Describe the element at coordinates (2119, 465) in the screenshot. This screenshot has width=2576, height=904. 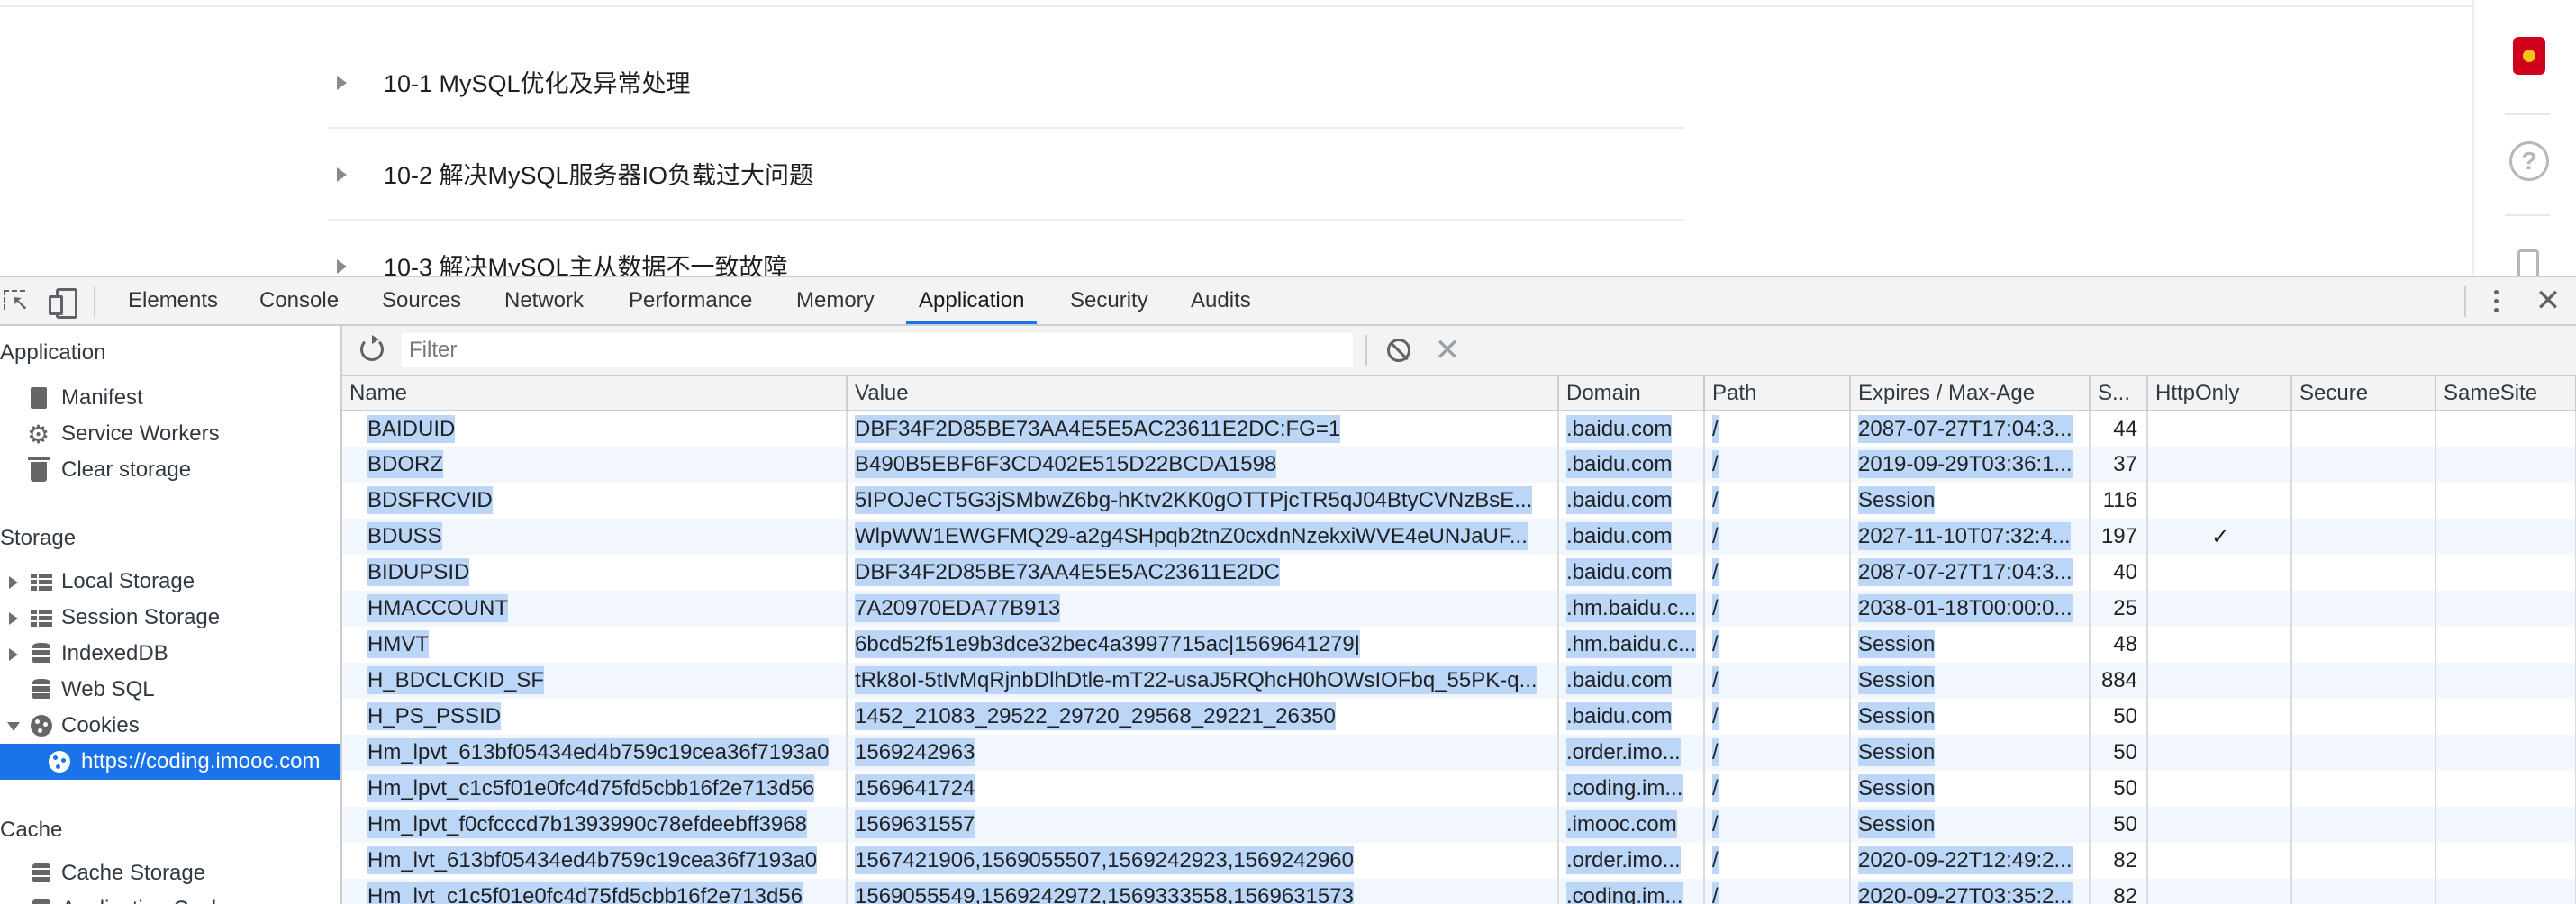
I see `cell-size: 37` at that location.